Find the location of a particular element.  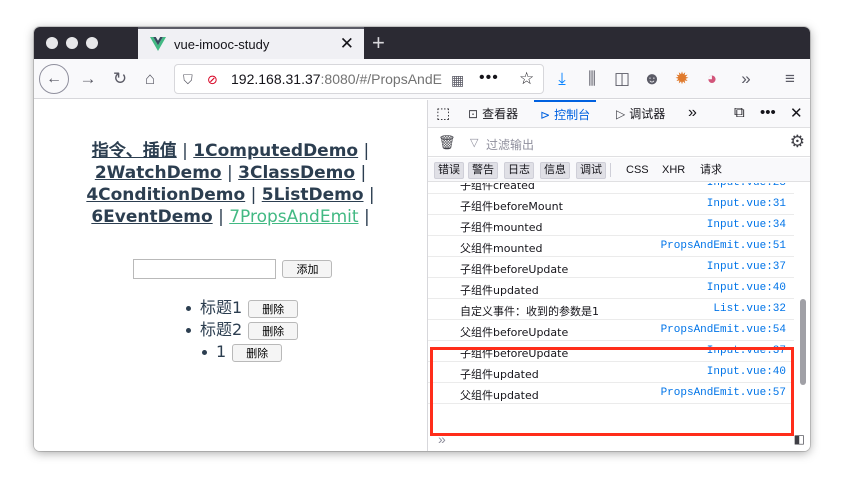

console-message: 子组件mounted is located at coordinates (501, 227).